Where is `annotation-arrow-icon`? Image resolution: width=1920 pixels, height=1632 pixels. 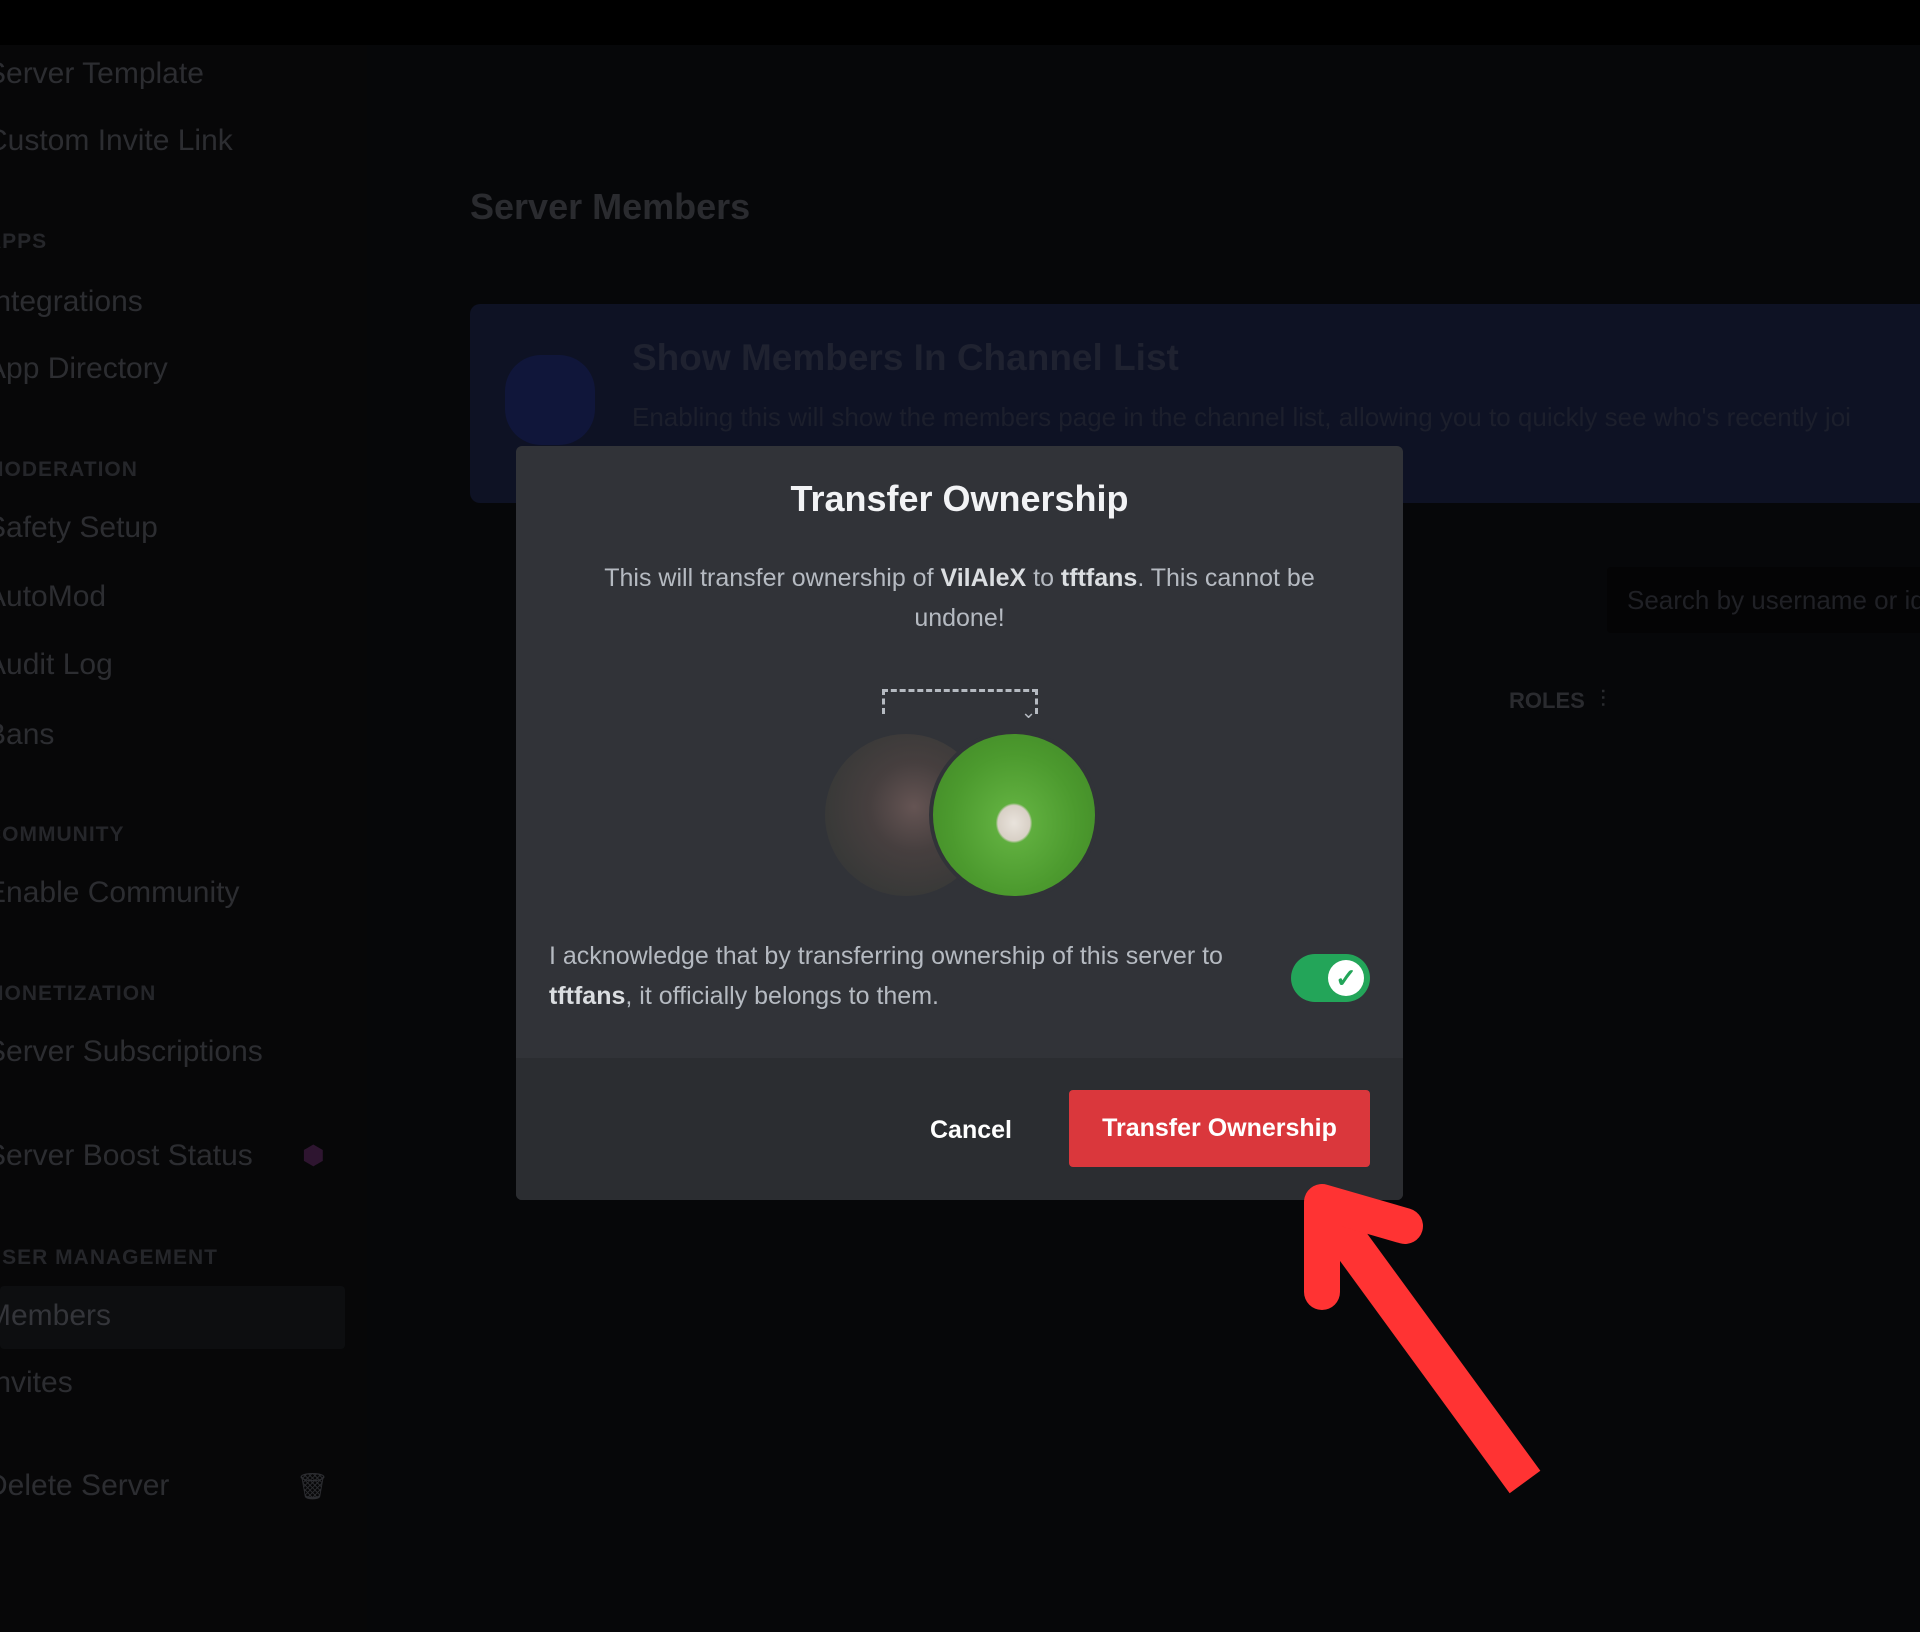
annotation-arrow-icon is located at coordinates (1422, 1339).